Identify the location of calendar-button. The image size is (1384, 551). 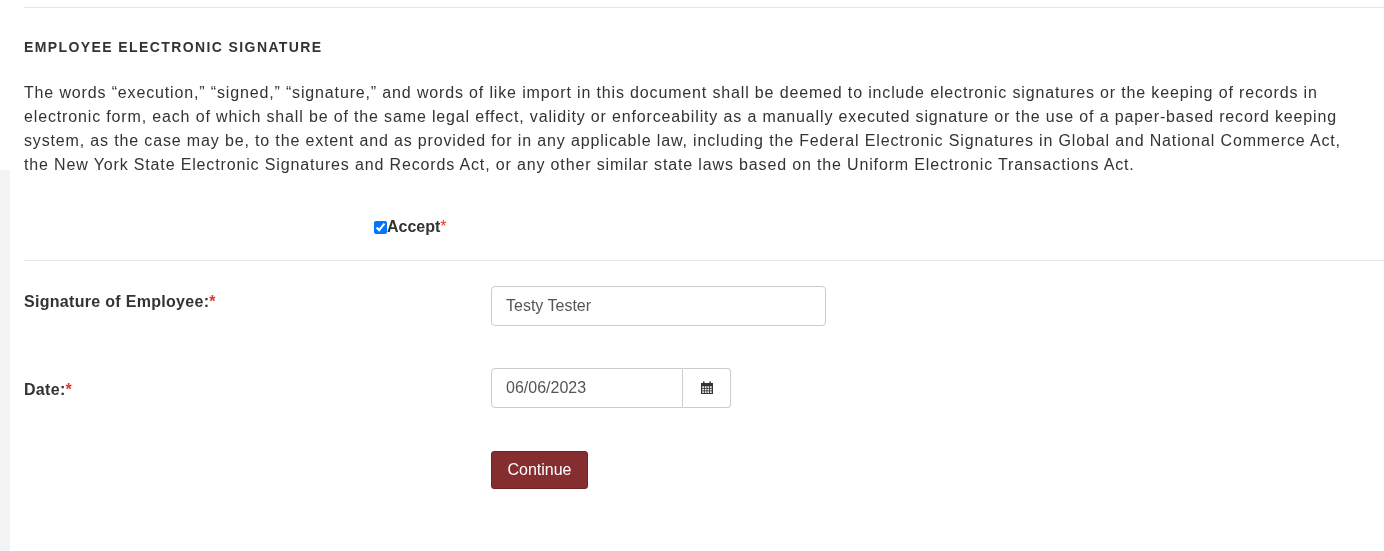
(707, 388).